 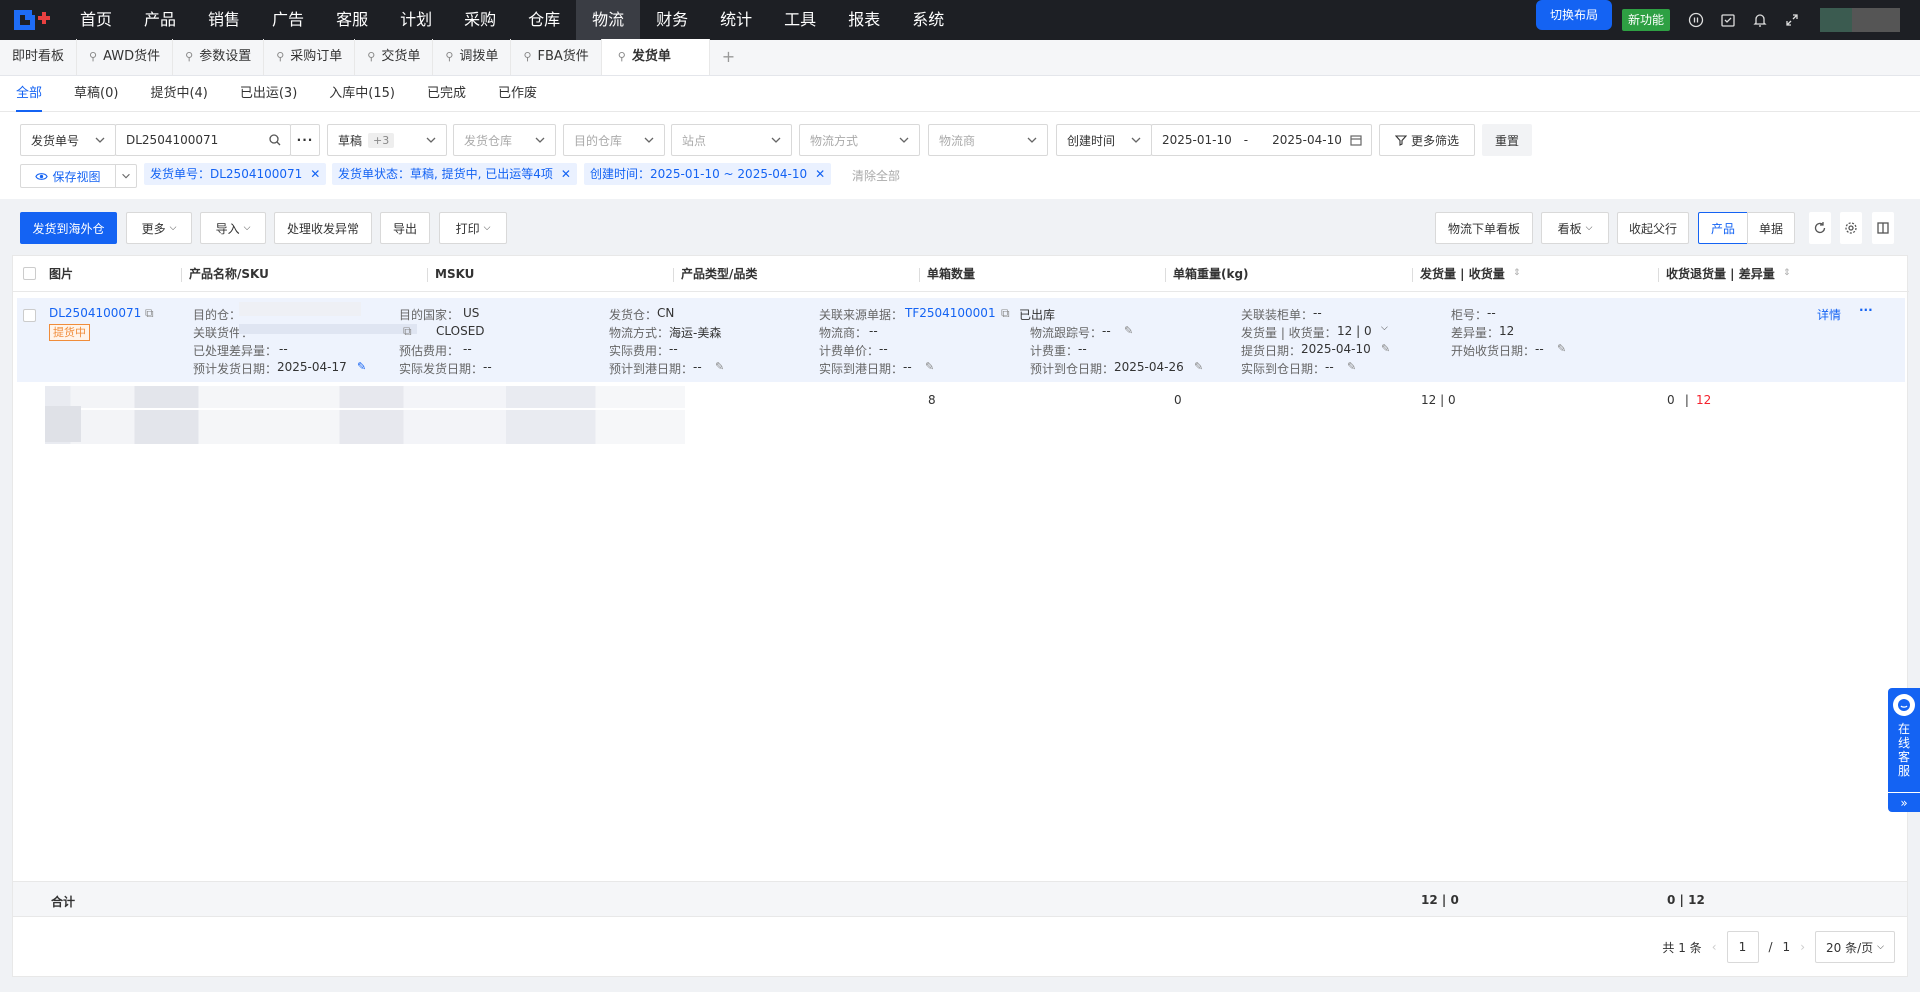 I want to click on nav-item: 统计, so click(x=736, y=20).